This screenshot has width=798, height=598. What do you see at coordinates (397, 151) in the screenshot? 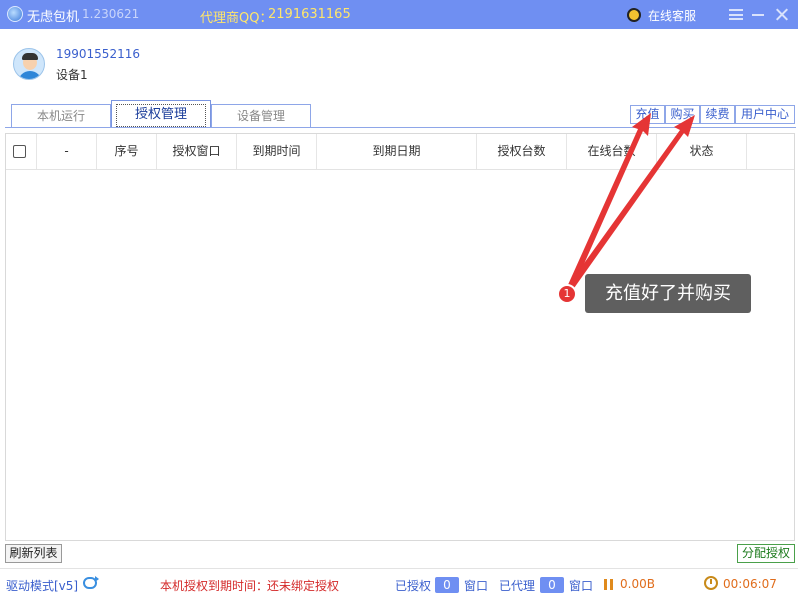
I see `column-header-expire-date: 到期日期` at bounding box center [397, 151].